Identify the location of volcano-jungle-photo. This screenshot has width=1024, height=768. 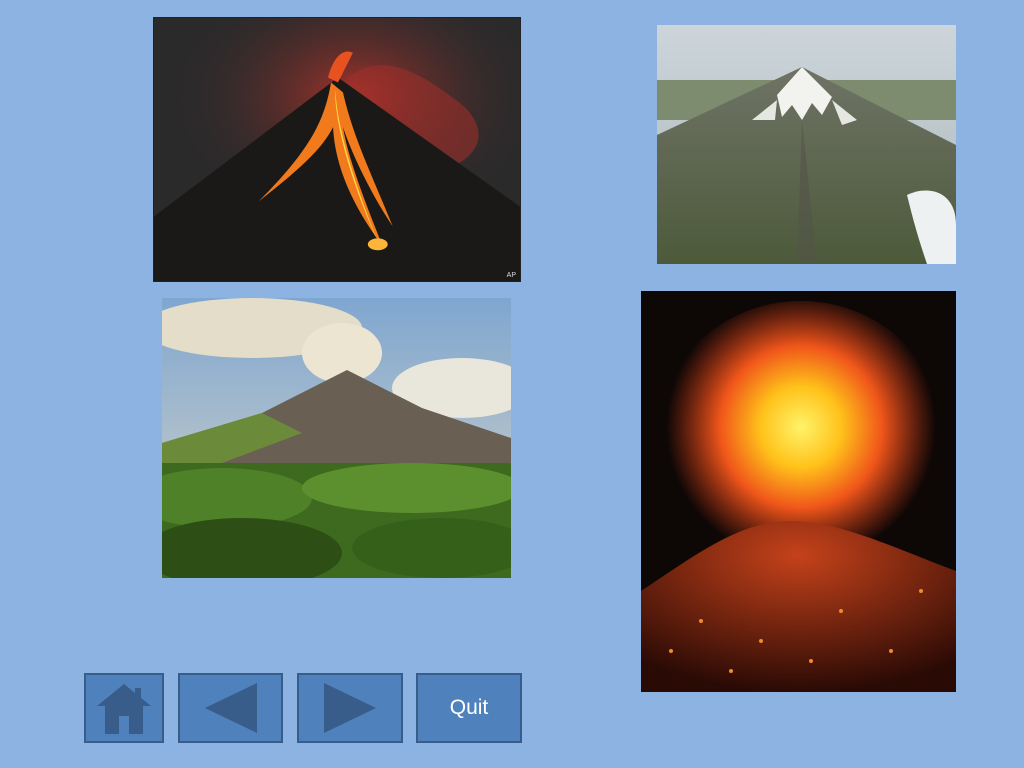
(336, 438).